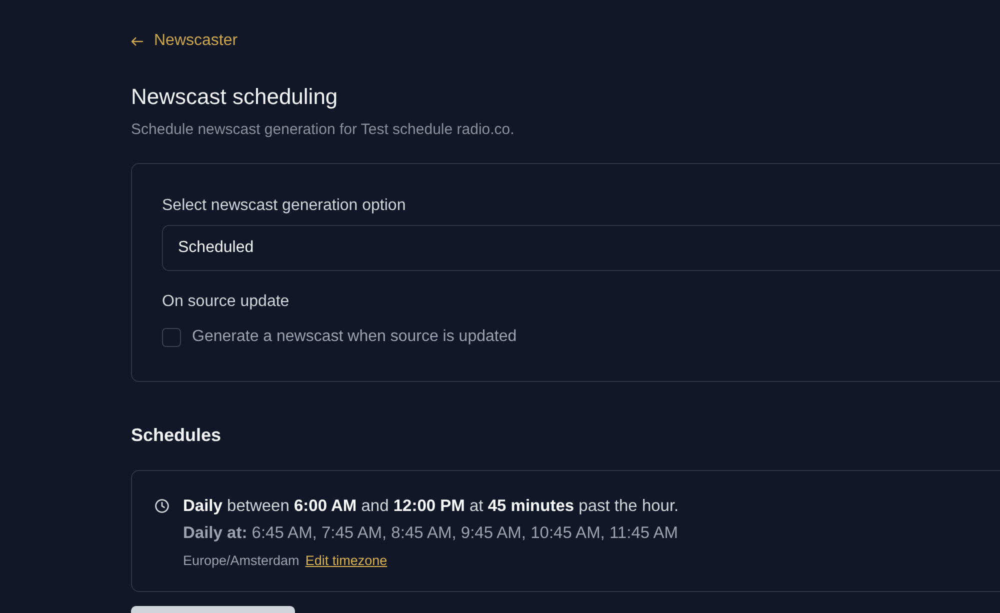  What do you see at coordinates (162, 506) in the screenshot?
I see `clock-icon` at bounding box center [162, 506].